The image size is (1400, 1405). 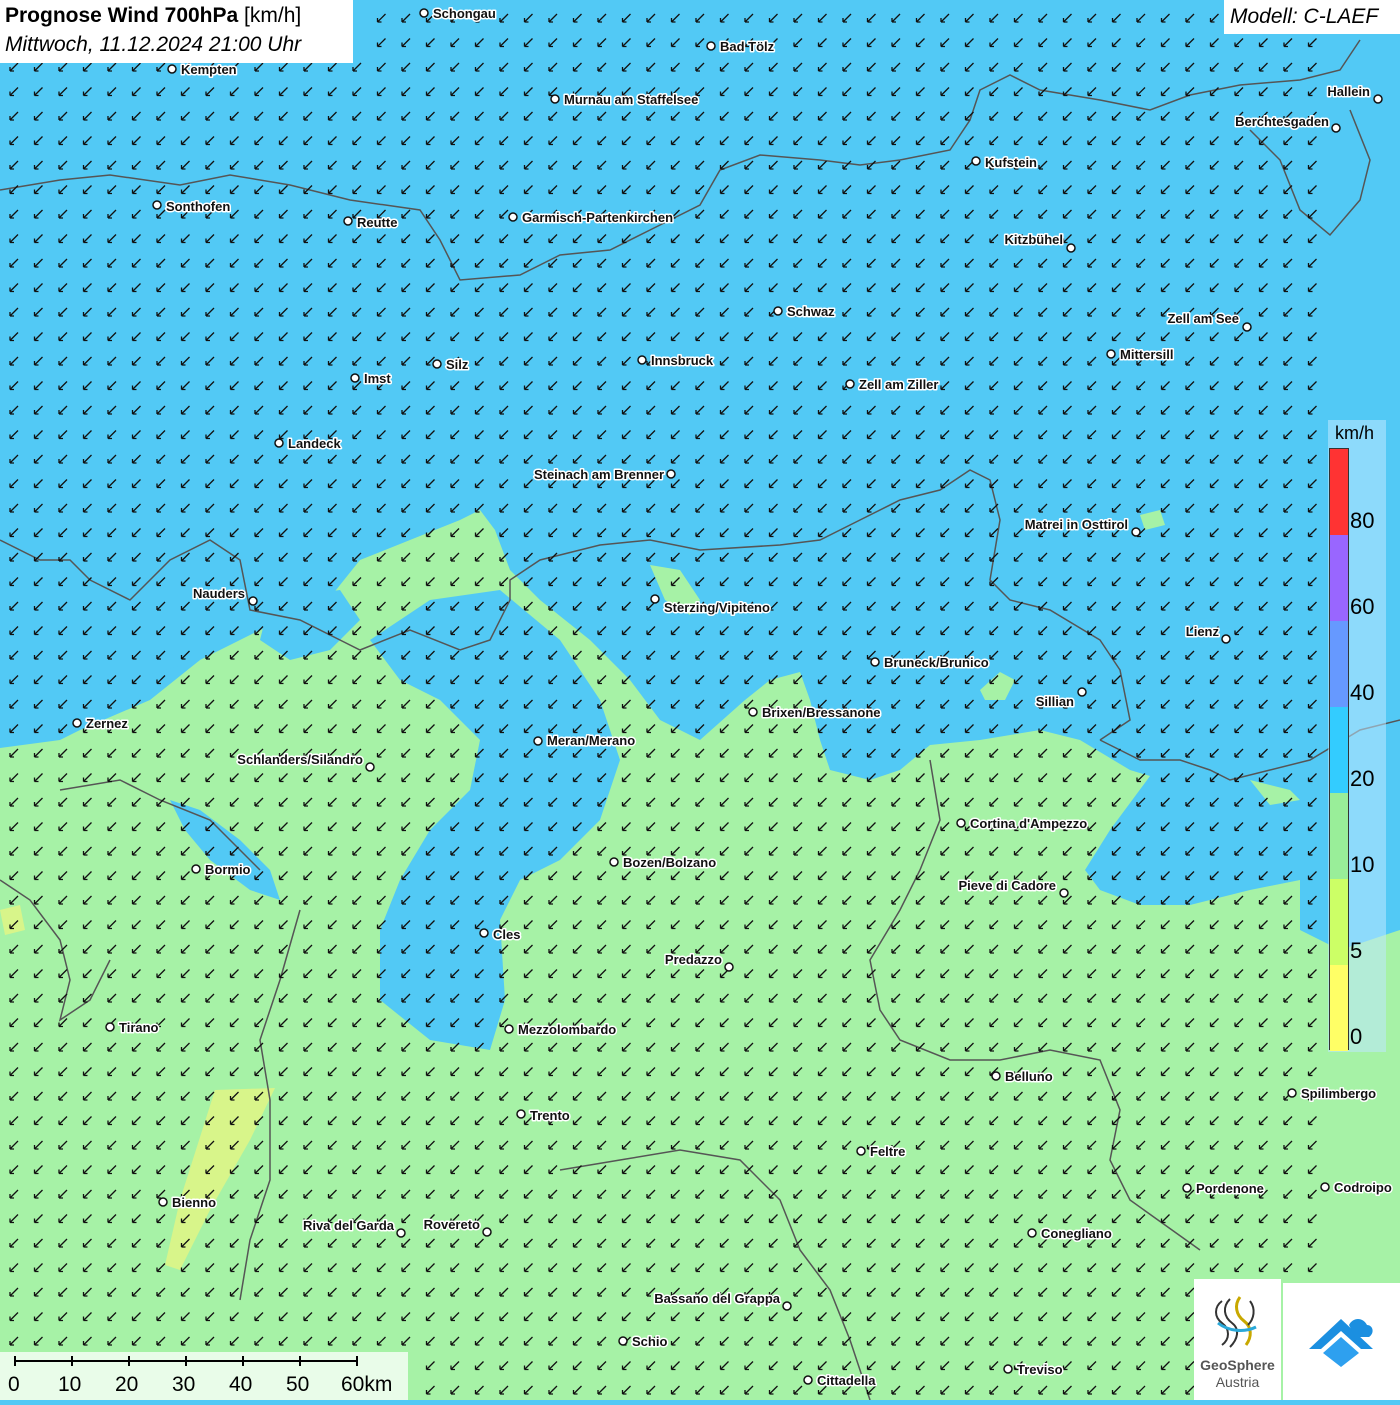 I want to click on city-label: Treviso, so click(x=1040, y=1369).